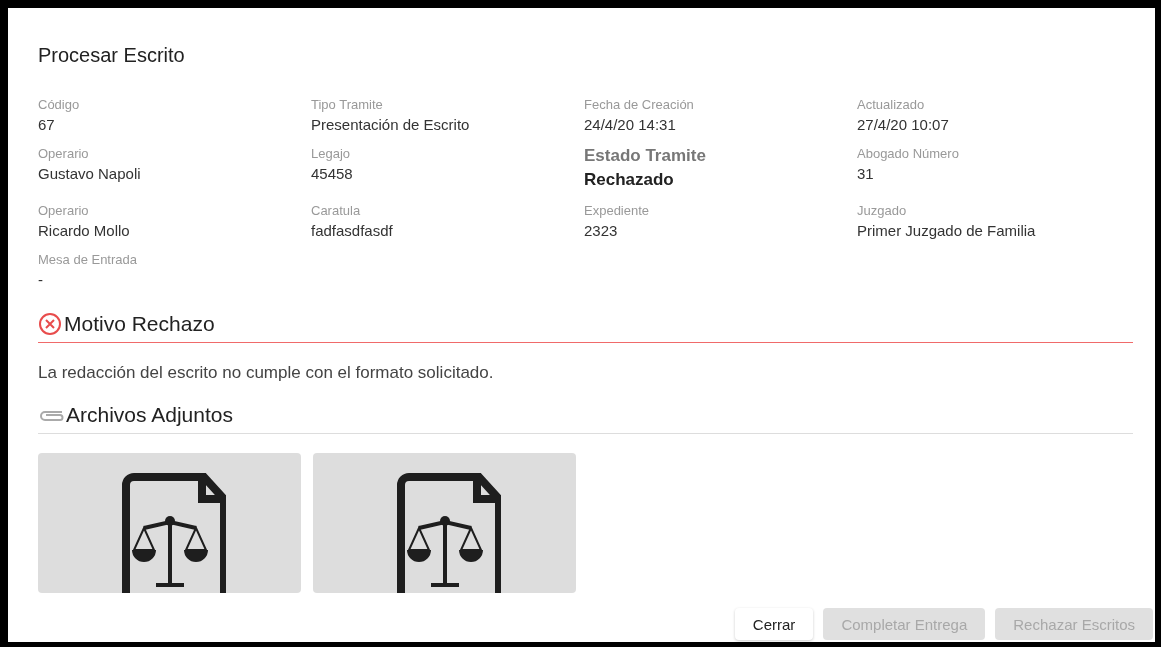  Describe the element at coordinates (630, 124) in the screenshot. I see `field-value: 24/4/20 14:31` at that location.